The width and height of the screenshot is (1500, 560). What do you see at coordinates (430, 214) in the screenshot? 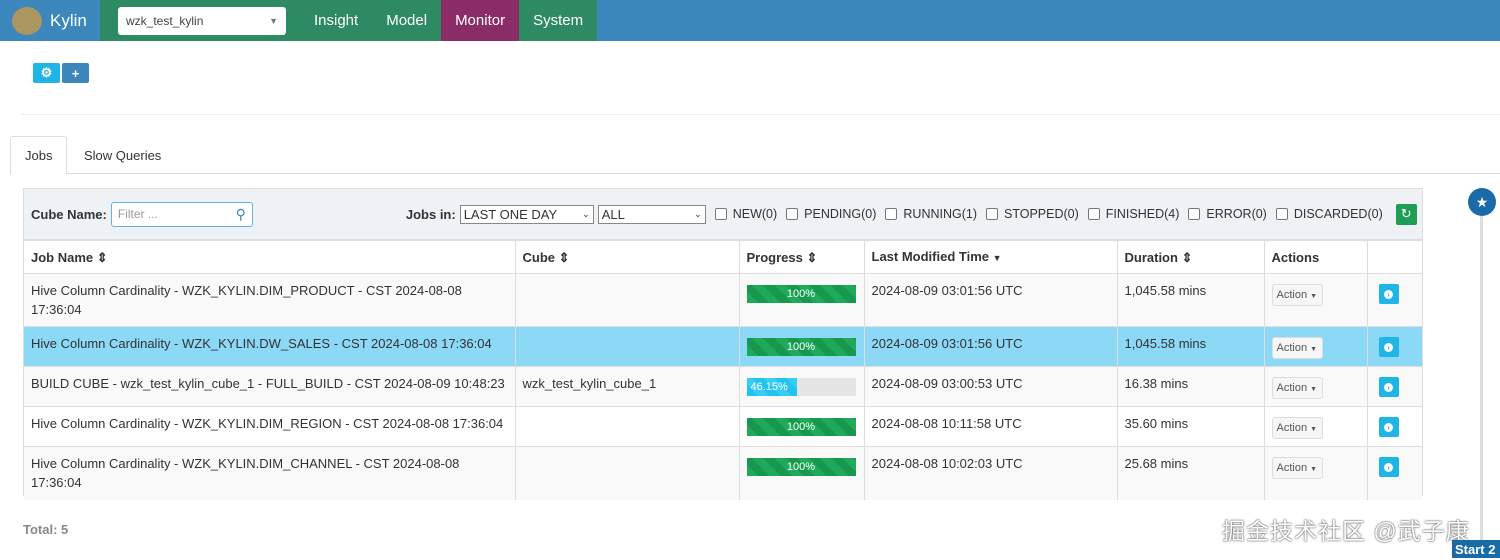
I see `jobs-in-label: Jobs in:` at bounding box center [430, 214].